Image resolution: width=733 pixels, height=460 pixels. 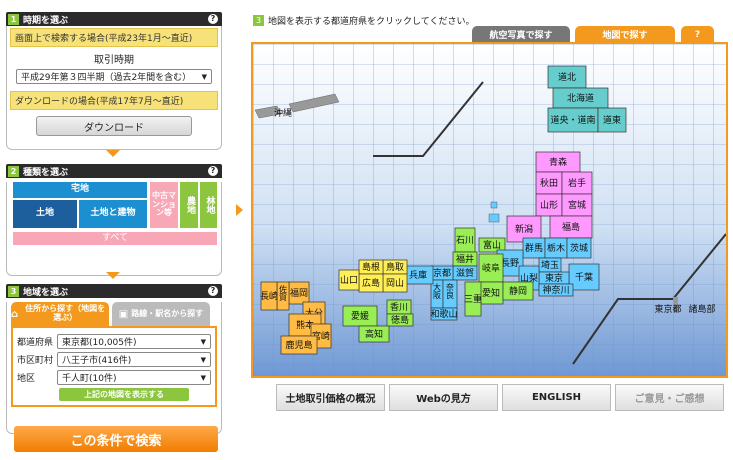 What do you see at coordinates (444, 314) in the screenshot?
I see `prefecture-33: 和歌山` at bounding box center [444, 314].